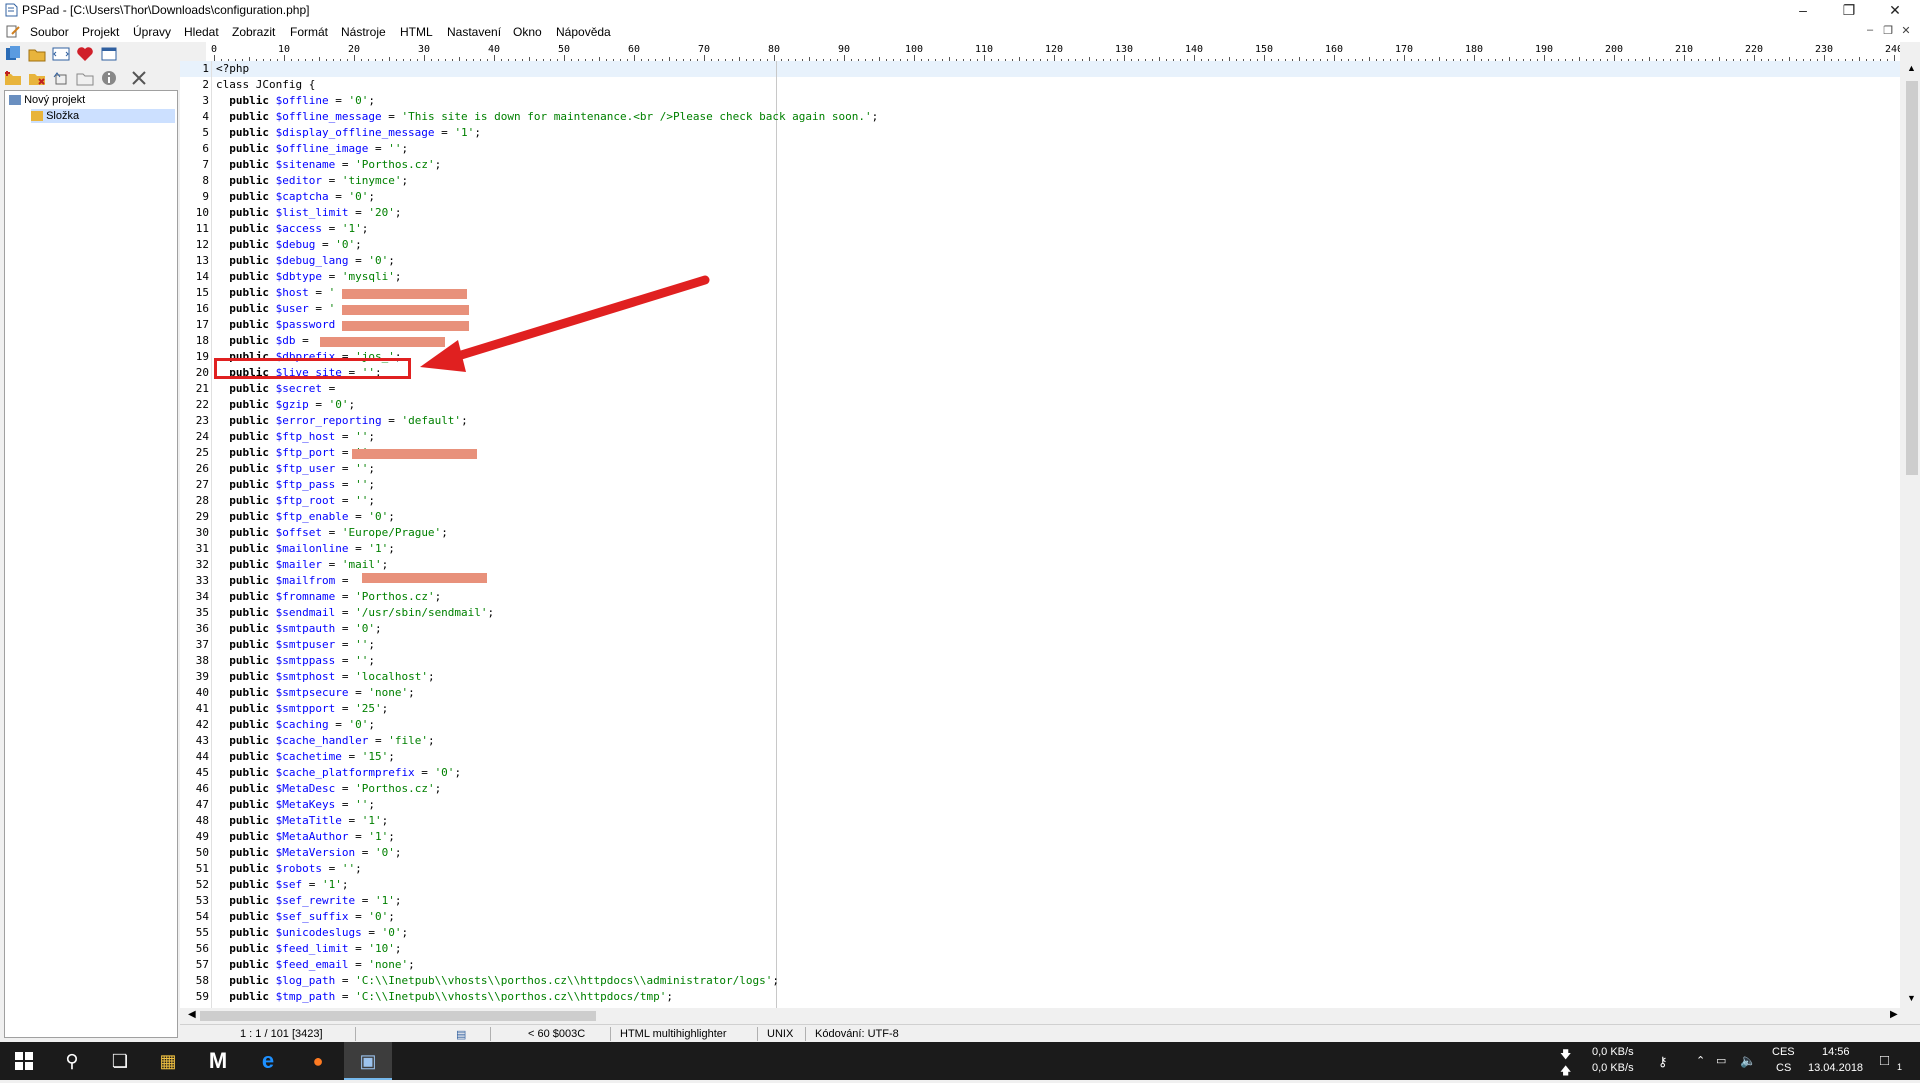  What do you see at coordinates (673, 1034) in the screenshot?
I see `highlighter-name: HTML multihighlighter` at bounding box center [673, 1034].